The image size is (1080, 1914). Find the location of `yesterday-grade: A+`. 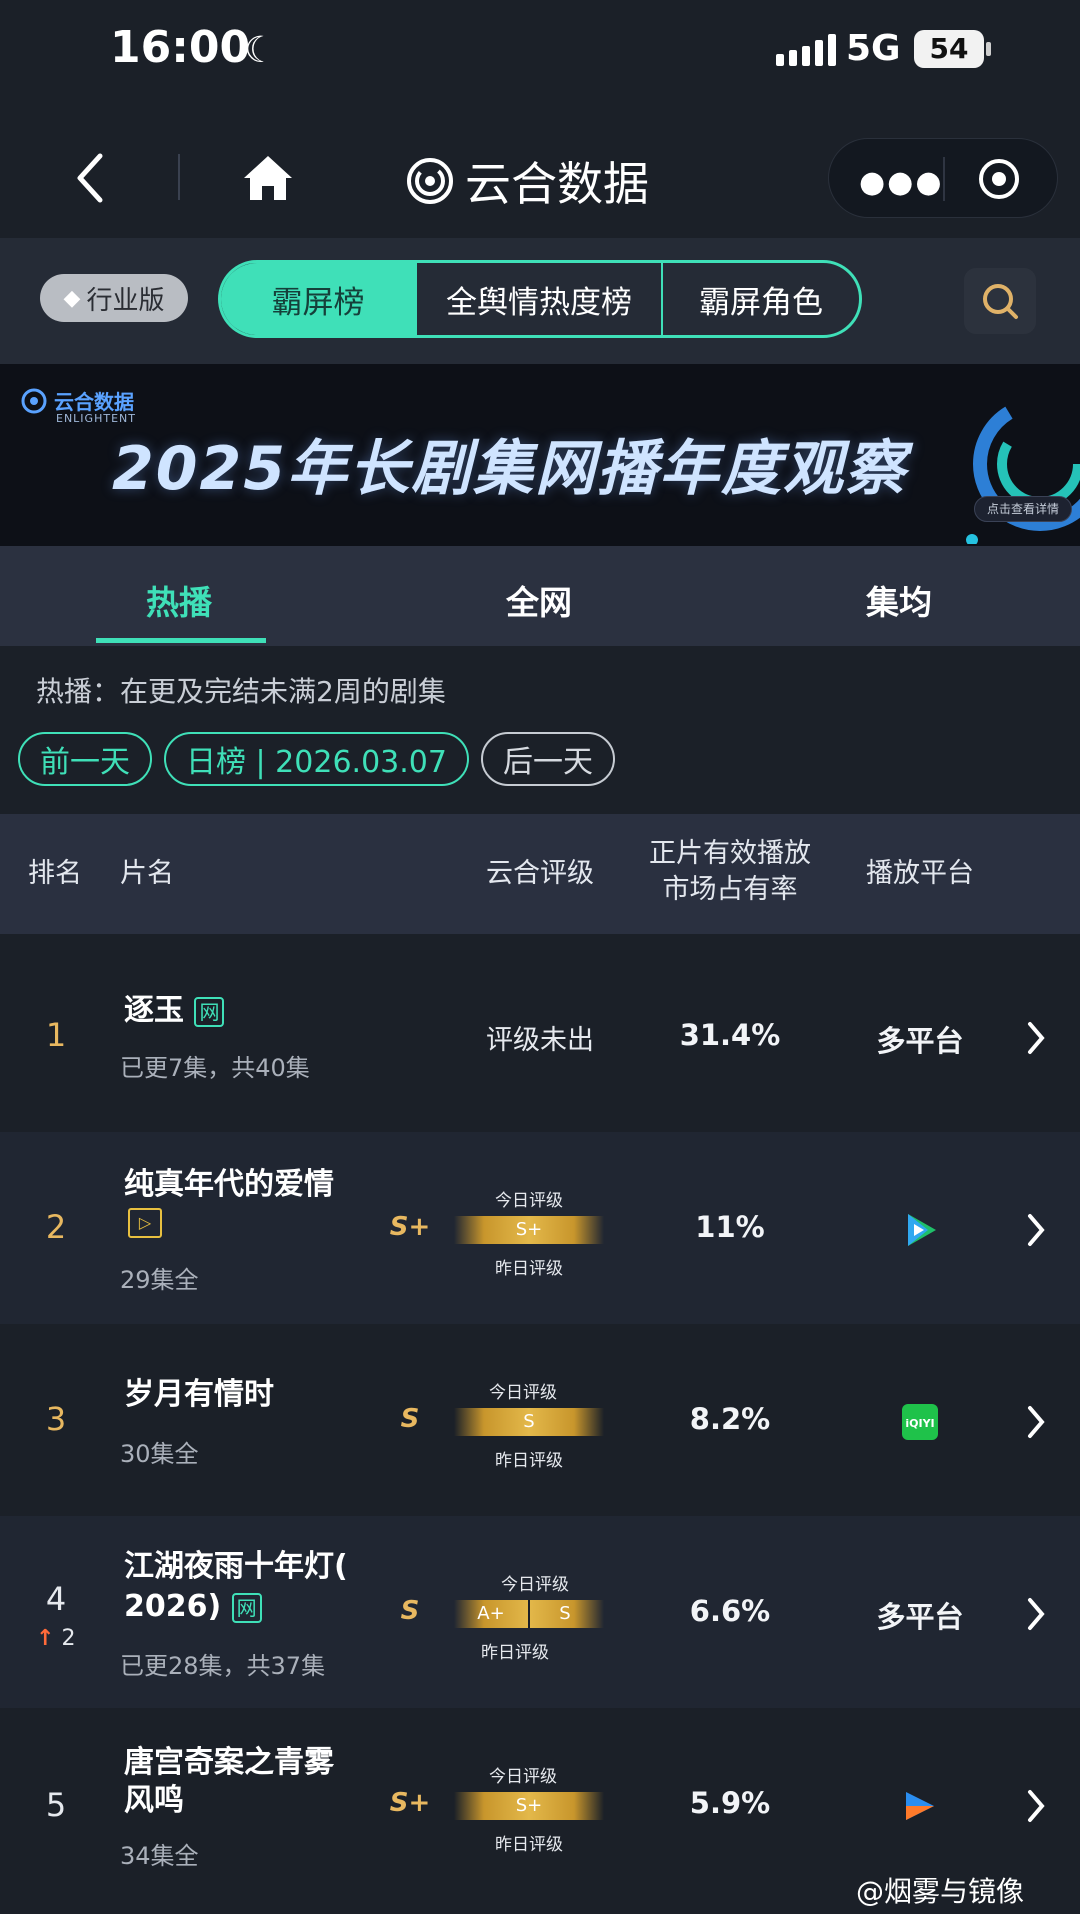

yesterday-grade: A+ is located at coordinates (491, 1613).